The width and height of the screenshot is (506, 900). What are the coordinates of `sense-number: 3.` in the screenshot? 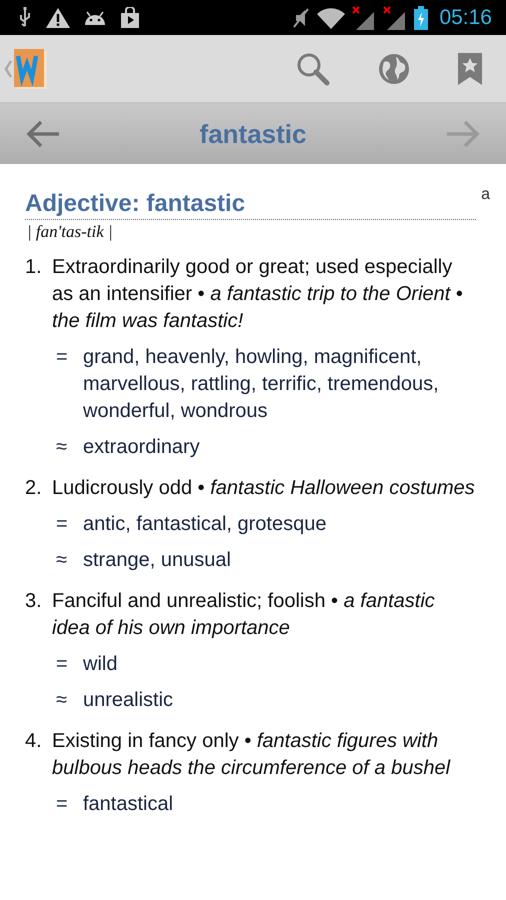 It's located at (34, 601).